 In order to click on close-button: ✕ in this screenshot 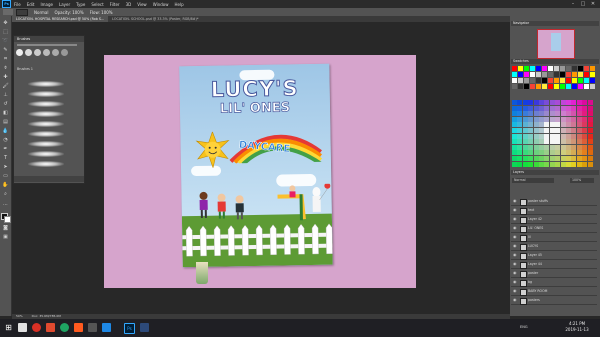, I will do `click(593, 4)`.